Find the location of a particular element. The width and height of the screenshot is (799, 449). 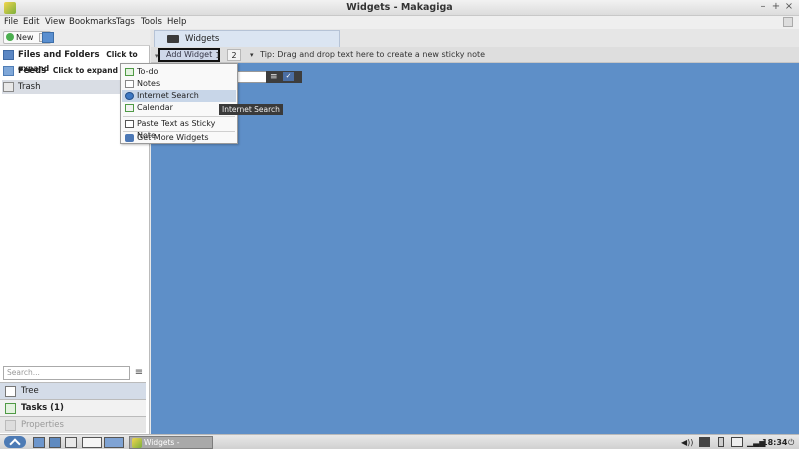

menu-tools: Tools is located at coordinates (151, 22).